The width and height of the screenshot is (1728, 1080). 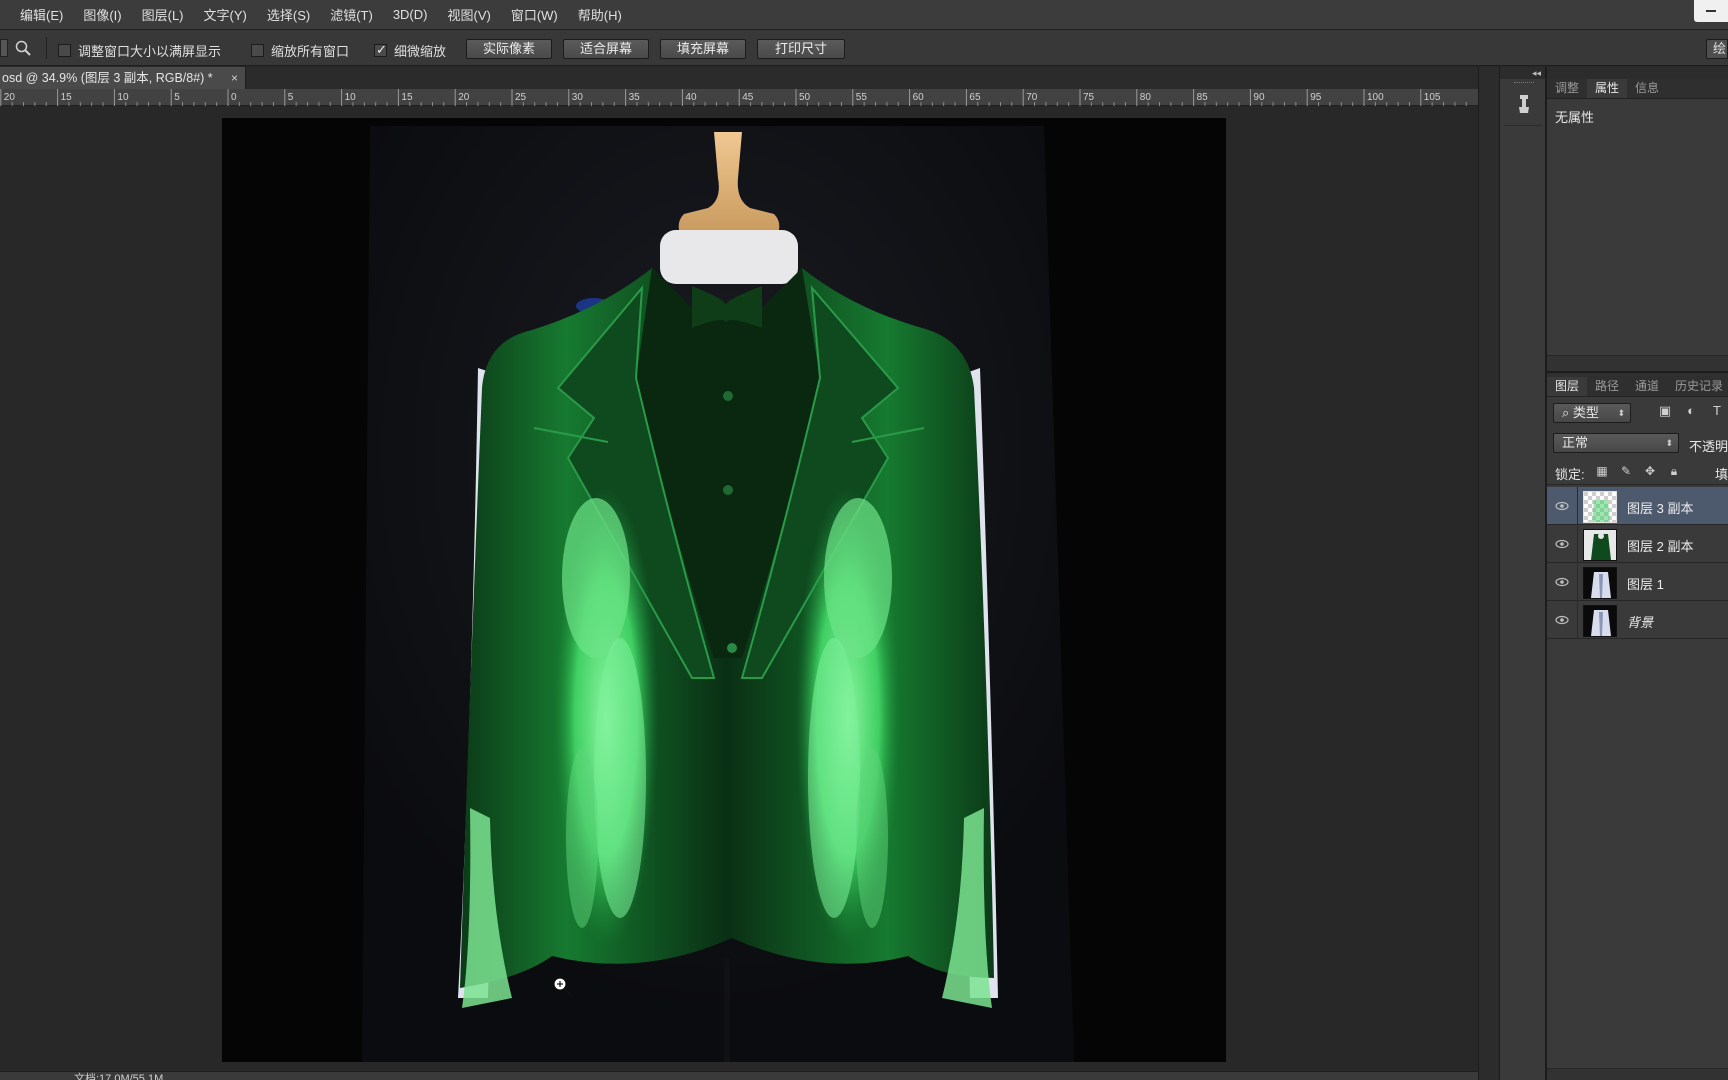 What do you see at coordinates (380, 50) in the screenshot?
I see `checkbox-box-checked` at bounding box center [380, 50].